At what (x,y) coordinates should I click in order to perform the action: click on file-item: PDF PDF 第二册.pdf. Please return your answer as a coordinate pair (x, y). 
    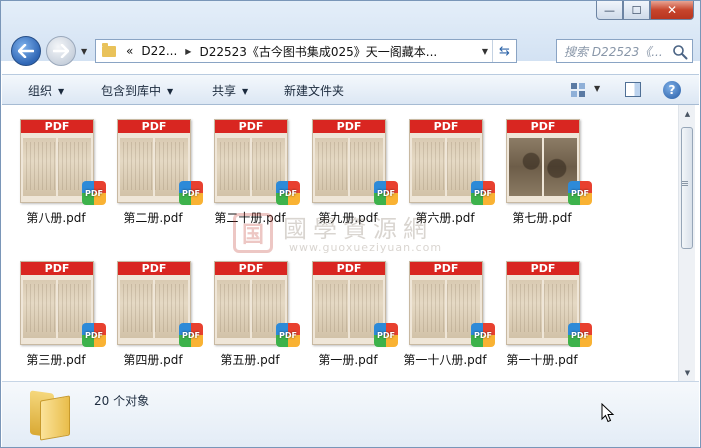
    Looking at the image, I should click on (156, 168).